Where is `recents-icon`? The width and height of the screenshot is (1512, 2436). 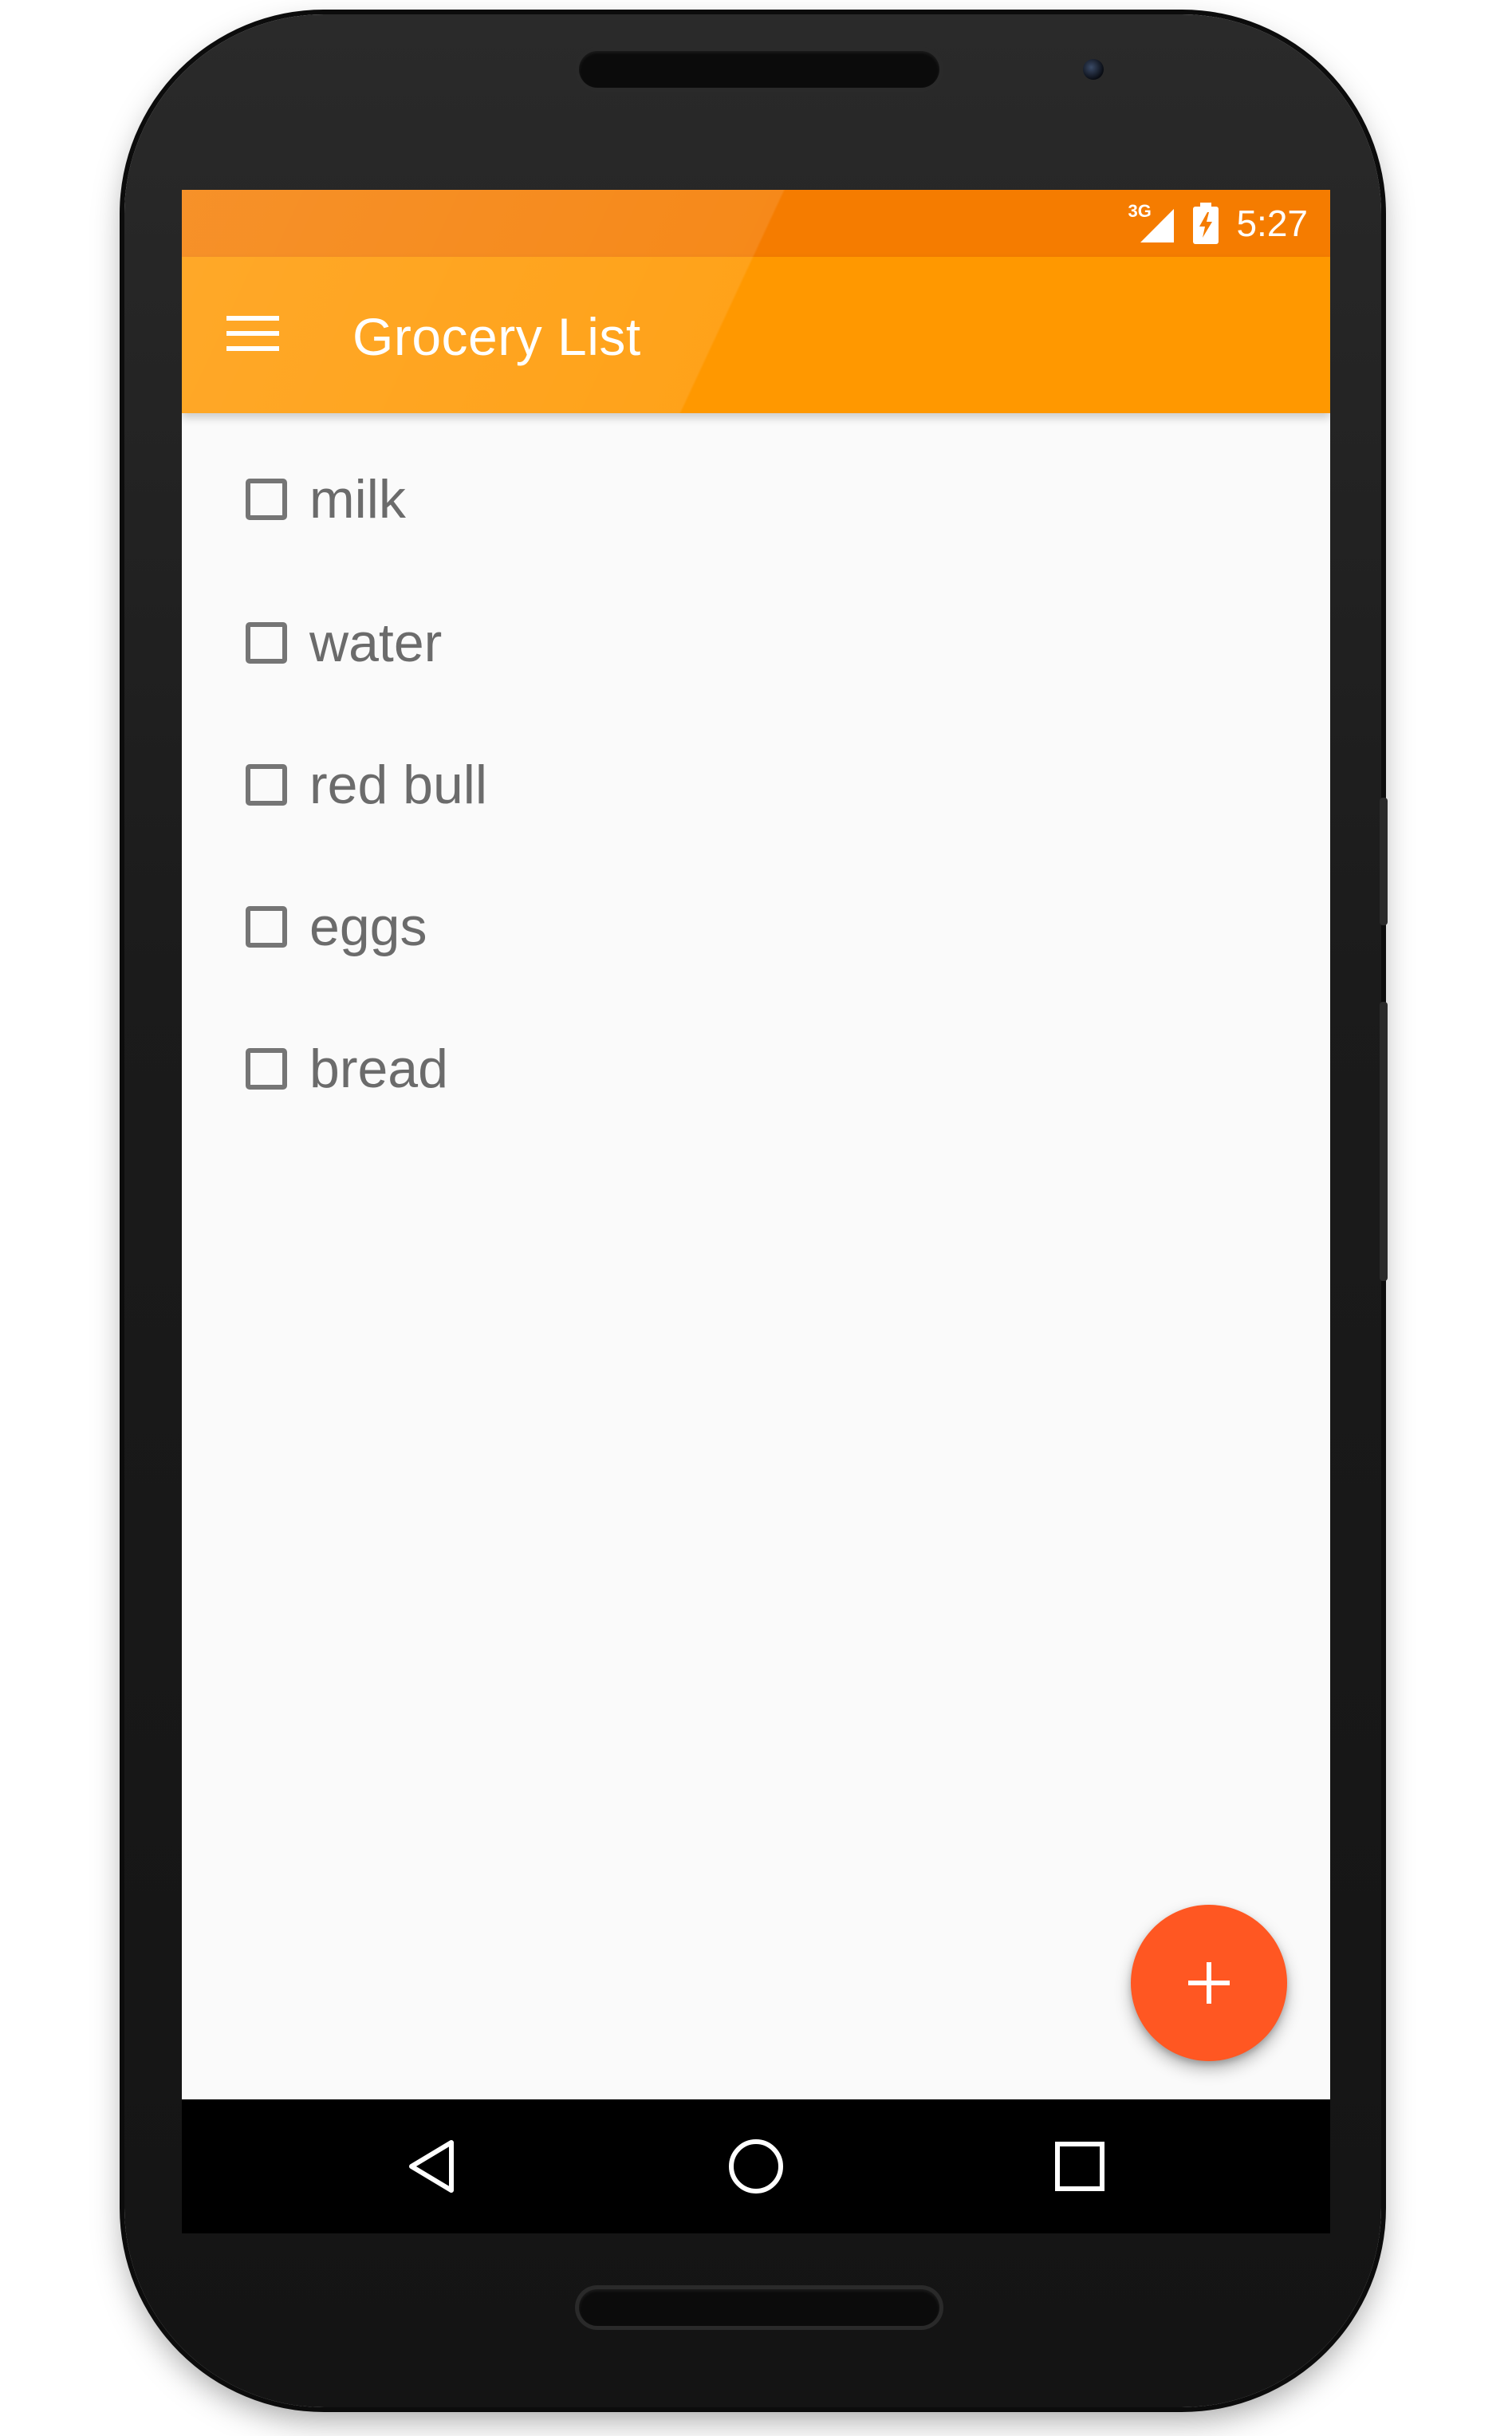
recents-icon is located at coordinates (1079, 2167).